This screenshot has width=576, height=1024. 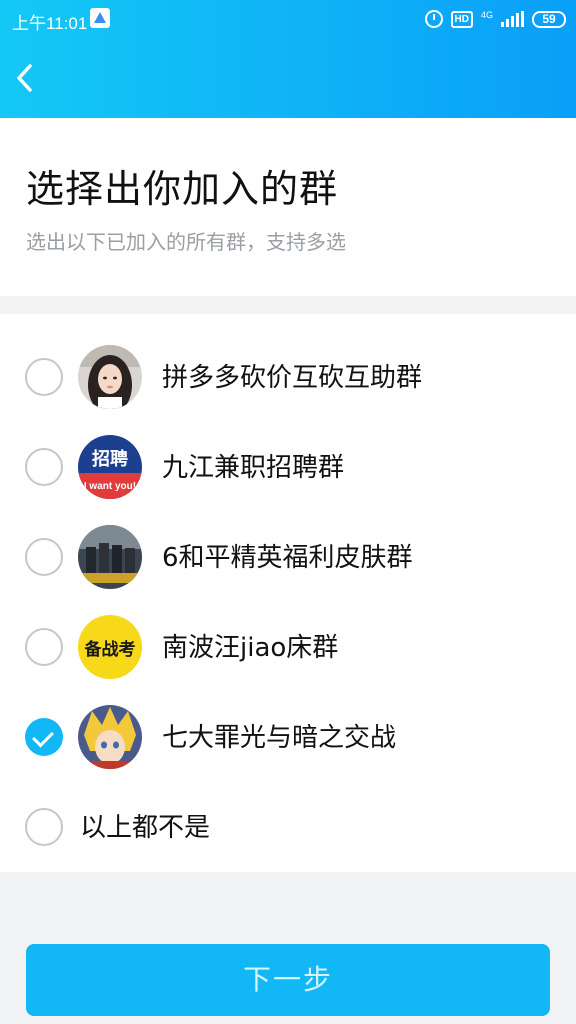 What do you see at coordinates (433, 19) in the screenshot?
I see `alarm-icon` at bounding box center [433, 19].